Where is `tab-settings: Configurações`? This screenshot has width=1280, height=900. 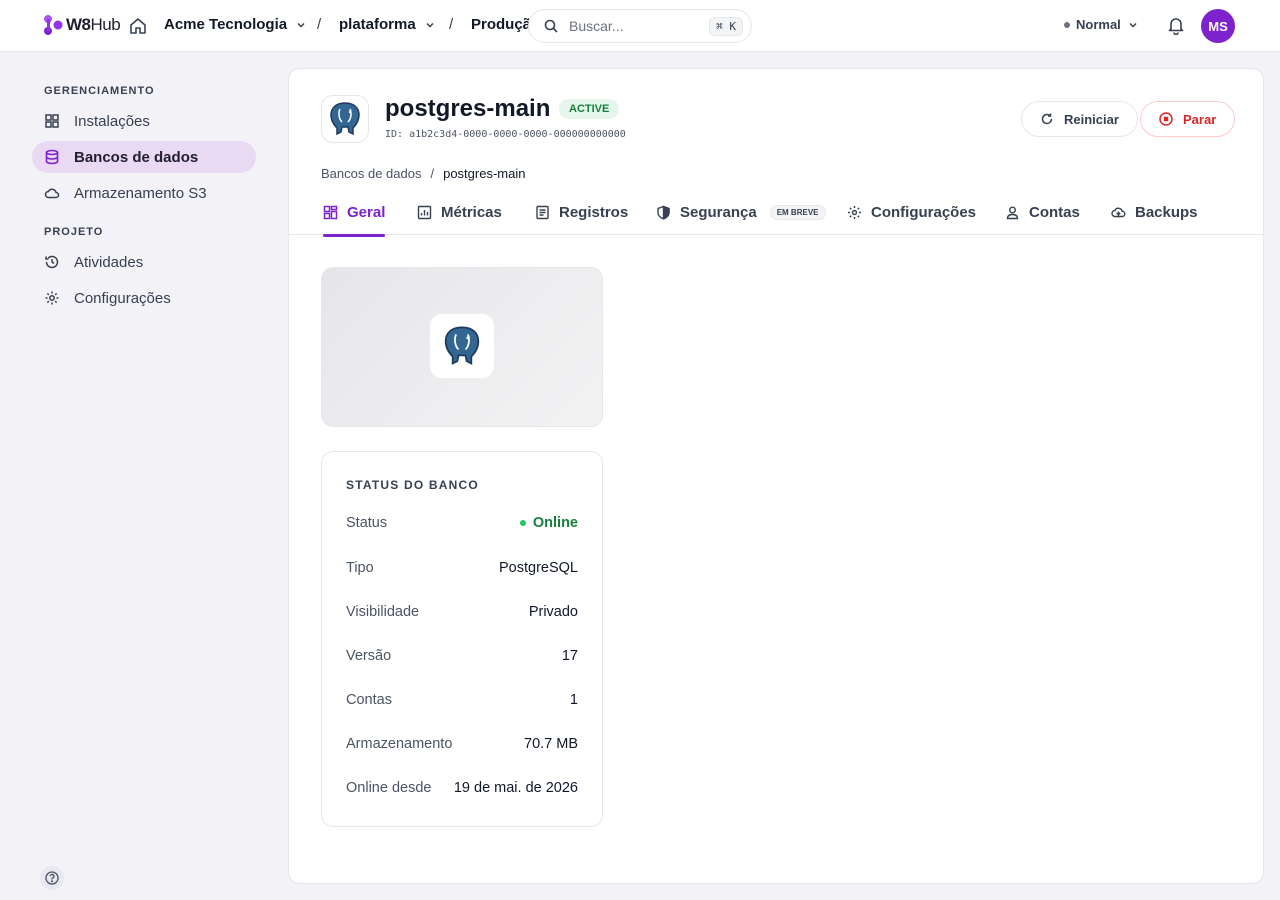
tab-settings: Configurações is located at coordinates (911, 212).